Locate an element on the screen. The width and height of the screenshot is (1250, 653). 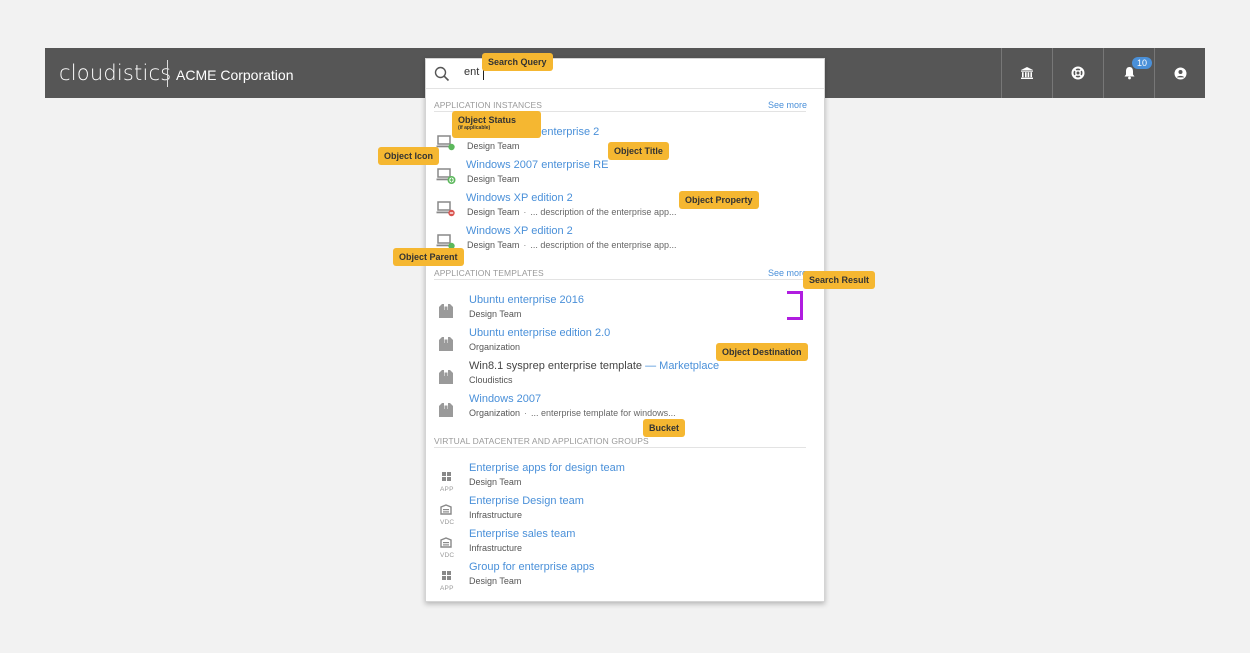
item-title: Group for enterprise apps is located at coordinates (531, 567).